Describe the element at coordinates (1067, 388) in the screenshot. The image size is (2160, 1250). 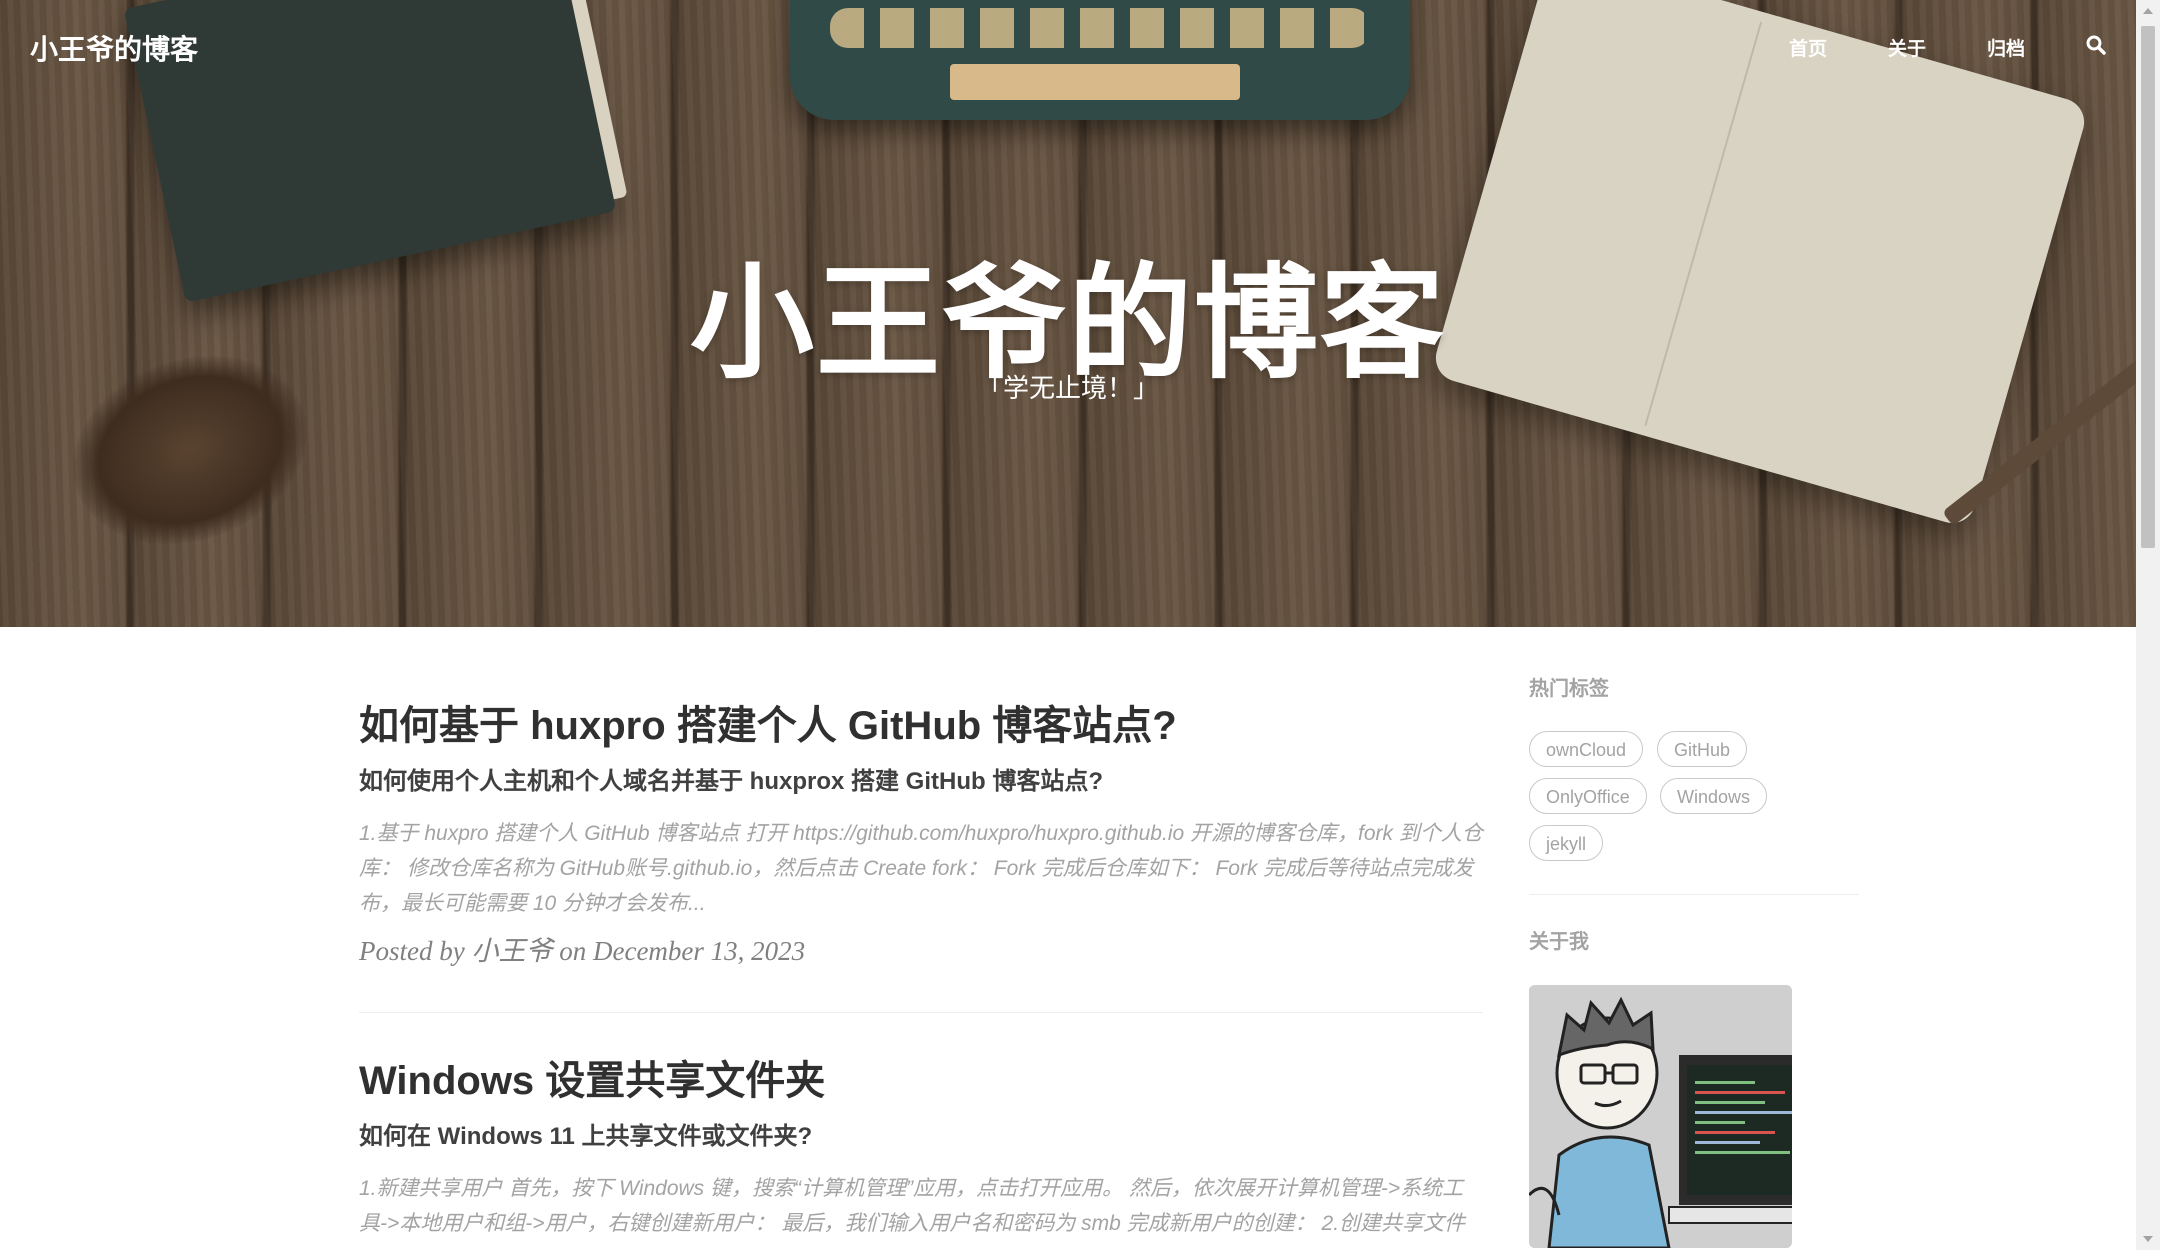
I see `hero-subtitle: 「学无止境！」` at that location.